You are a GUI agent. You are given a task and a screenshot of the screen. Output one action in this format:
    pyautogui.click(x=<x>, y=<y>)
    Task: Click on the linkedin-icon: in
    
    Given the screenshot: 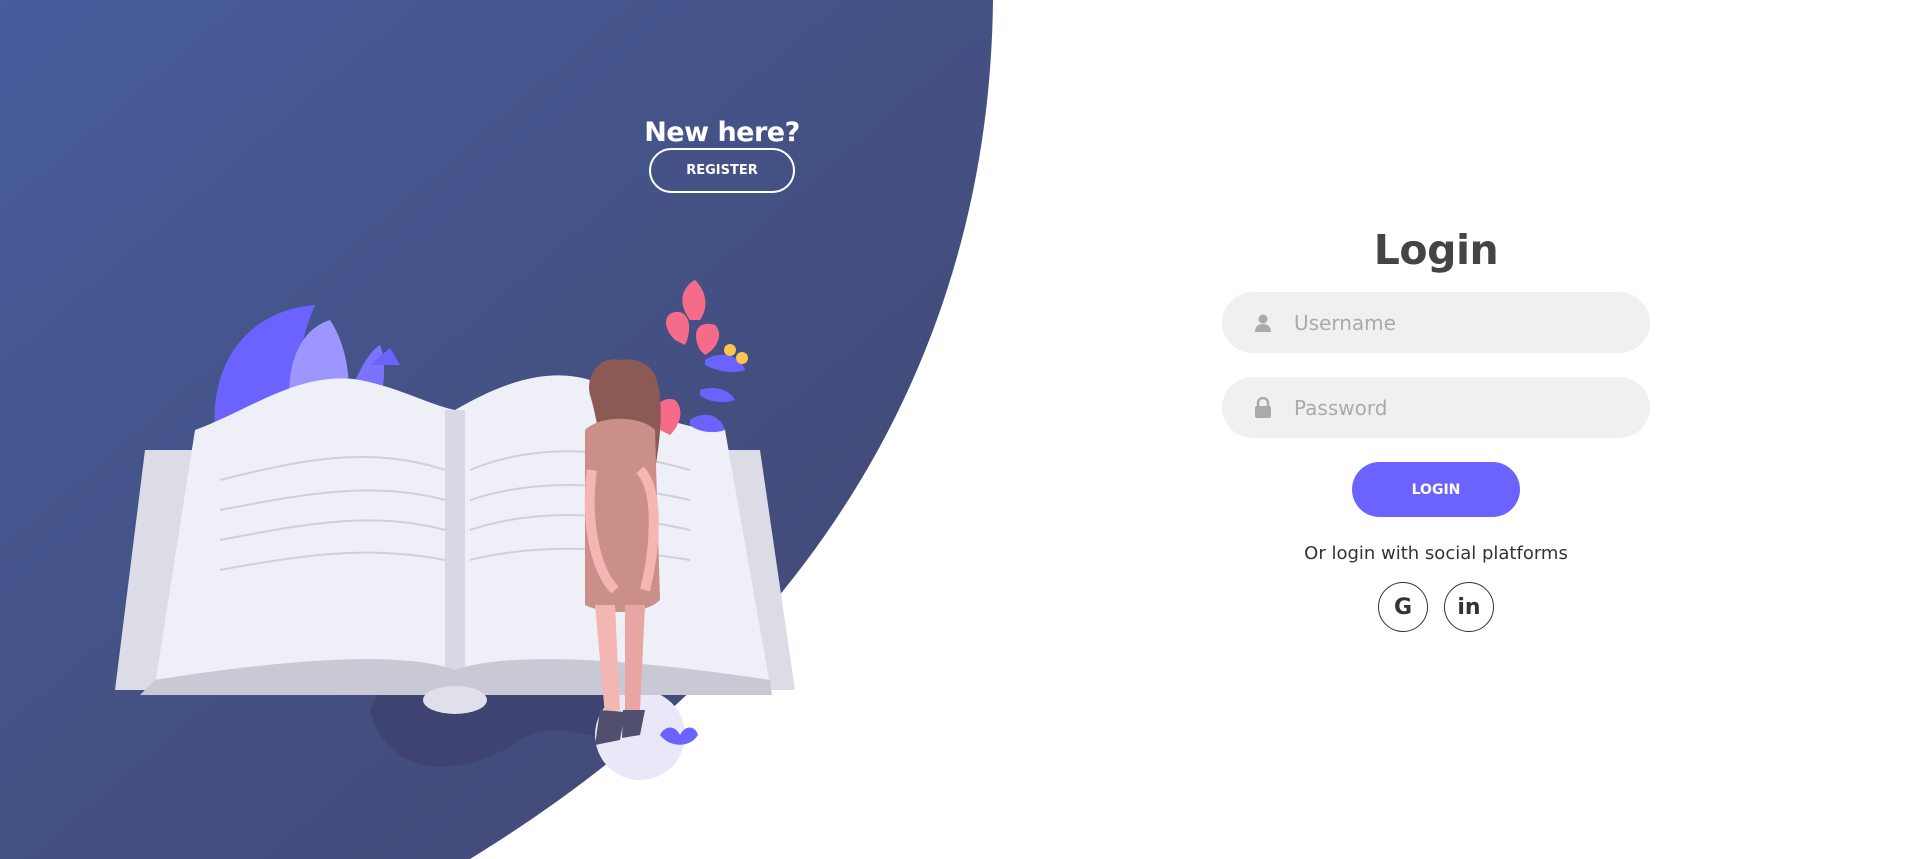 What is the action you would take?
    pyautogui.click(x=1469, y=607)
    